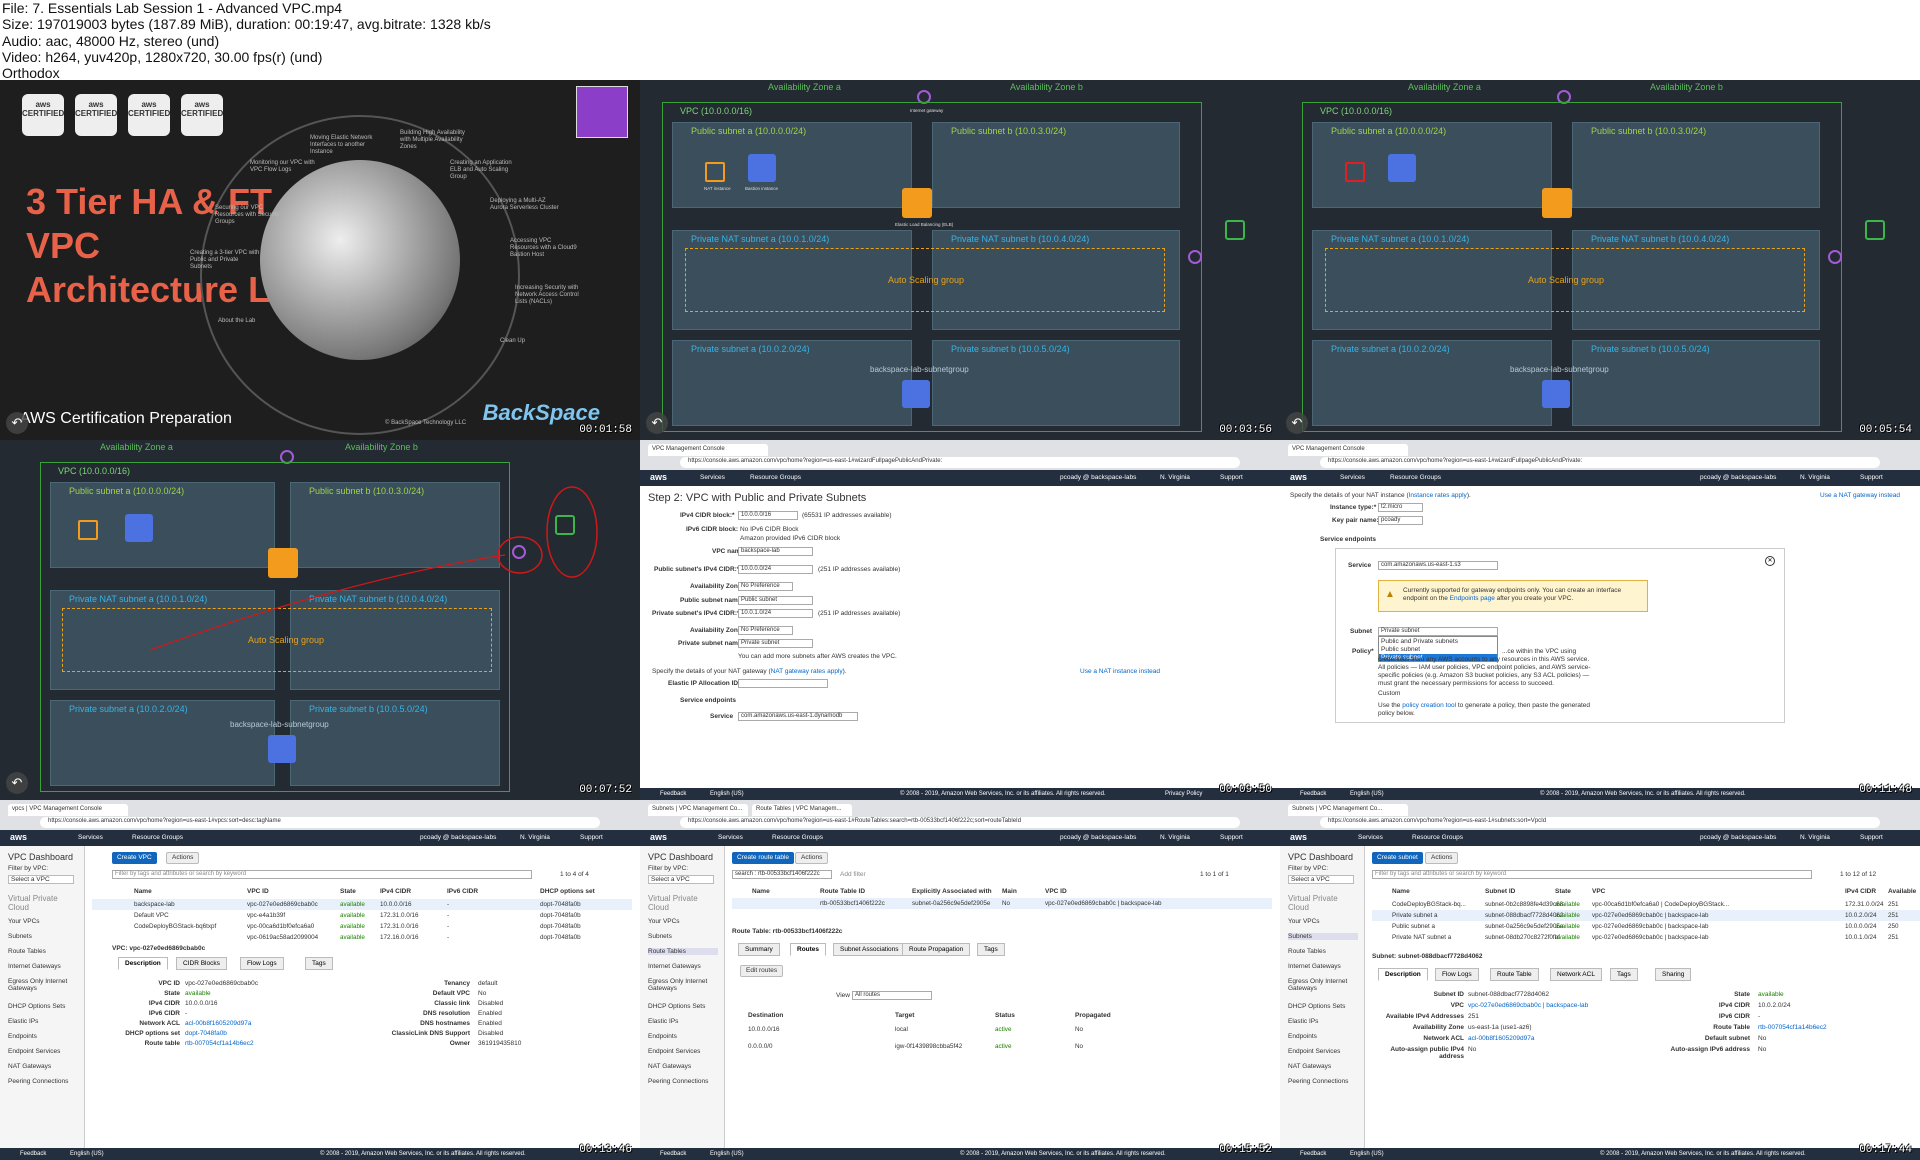  Describe the element at coordinates (842, 891) in the screenshot. I see `column-header: Route Table ID` at that location.